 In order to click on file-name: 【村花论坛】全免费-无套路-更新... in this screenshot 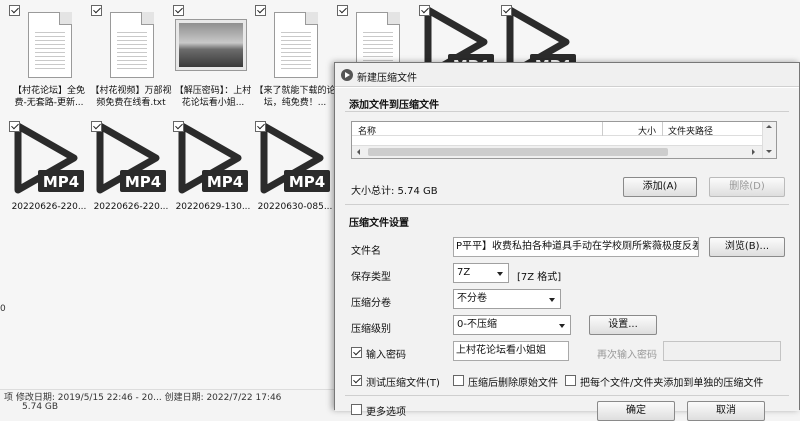, I will do `click(48, 97)`.